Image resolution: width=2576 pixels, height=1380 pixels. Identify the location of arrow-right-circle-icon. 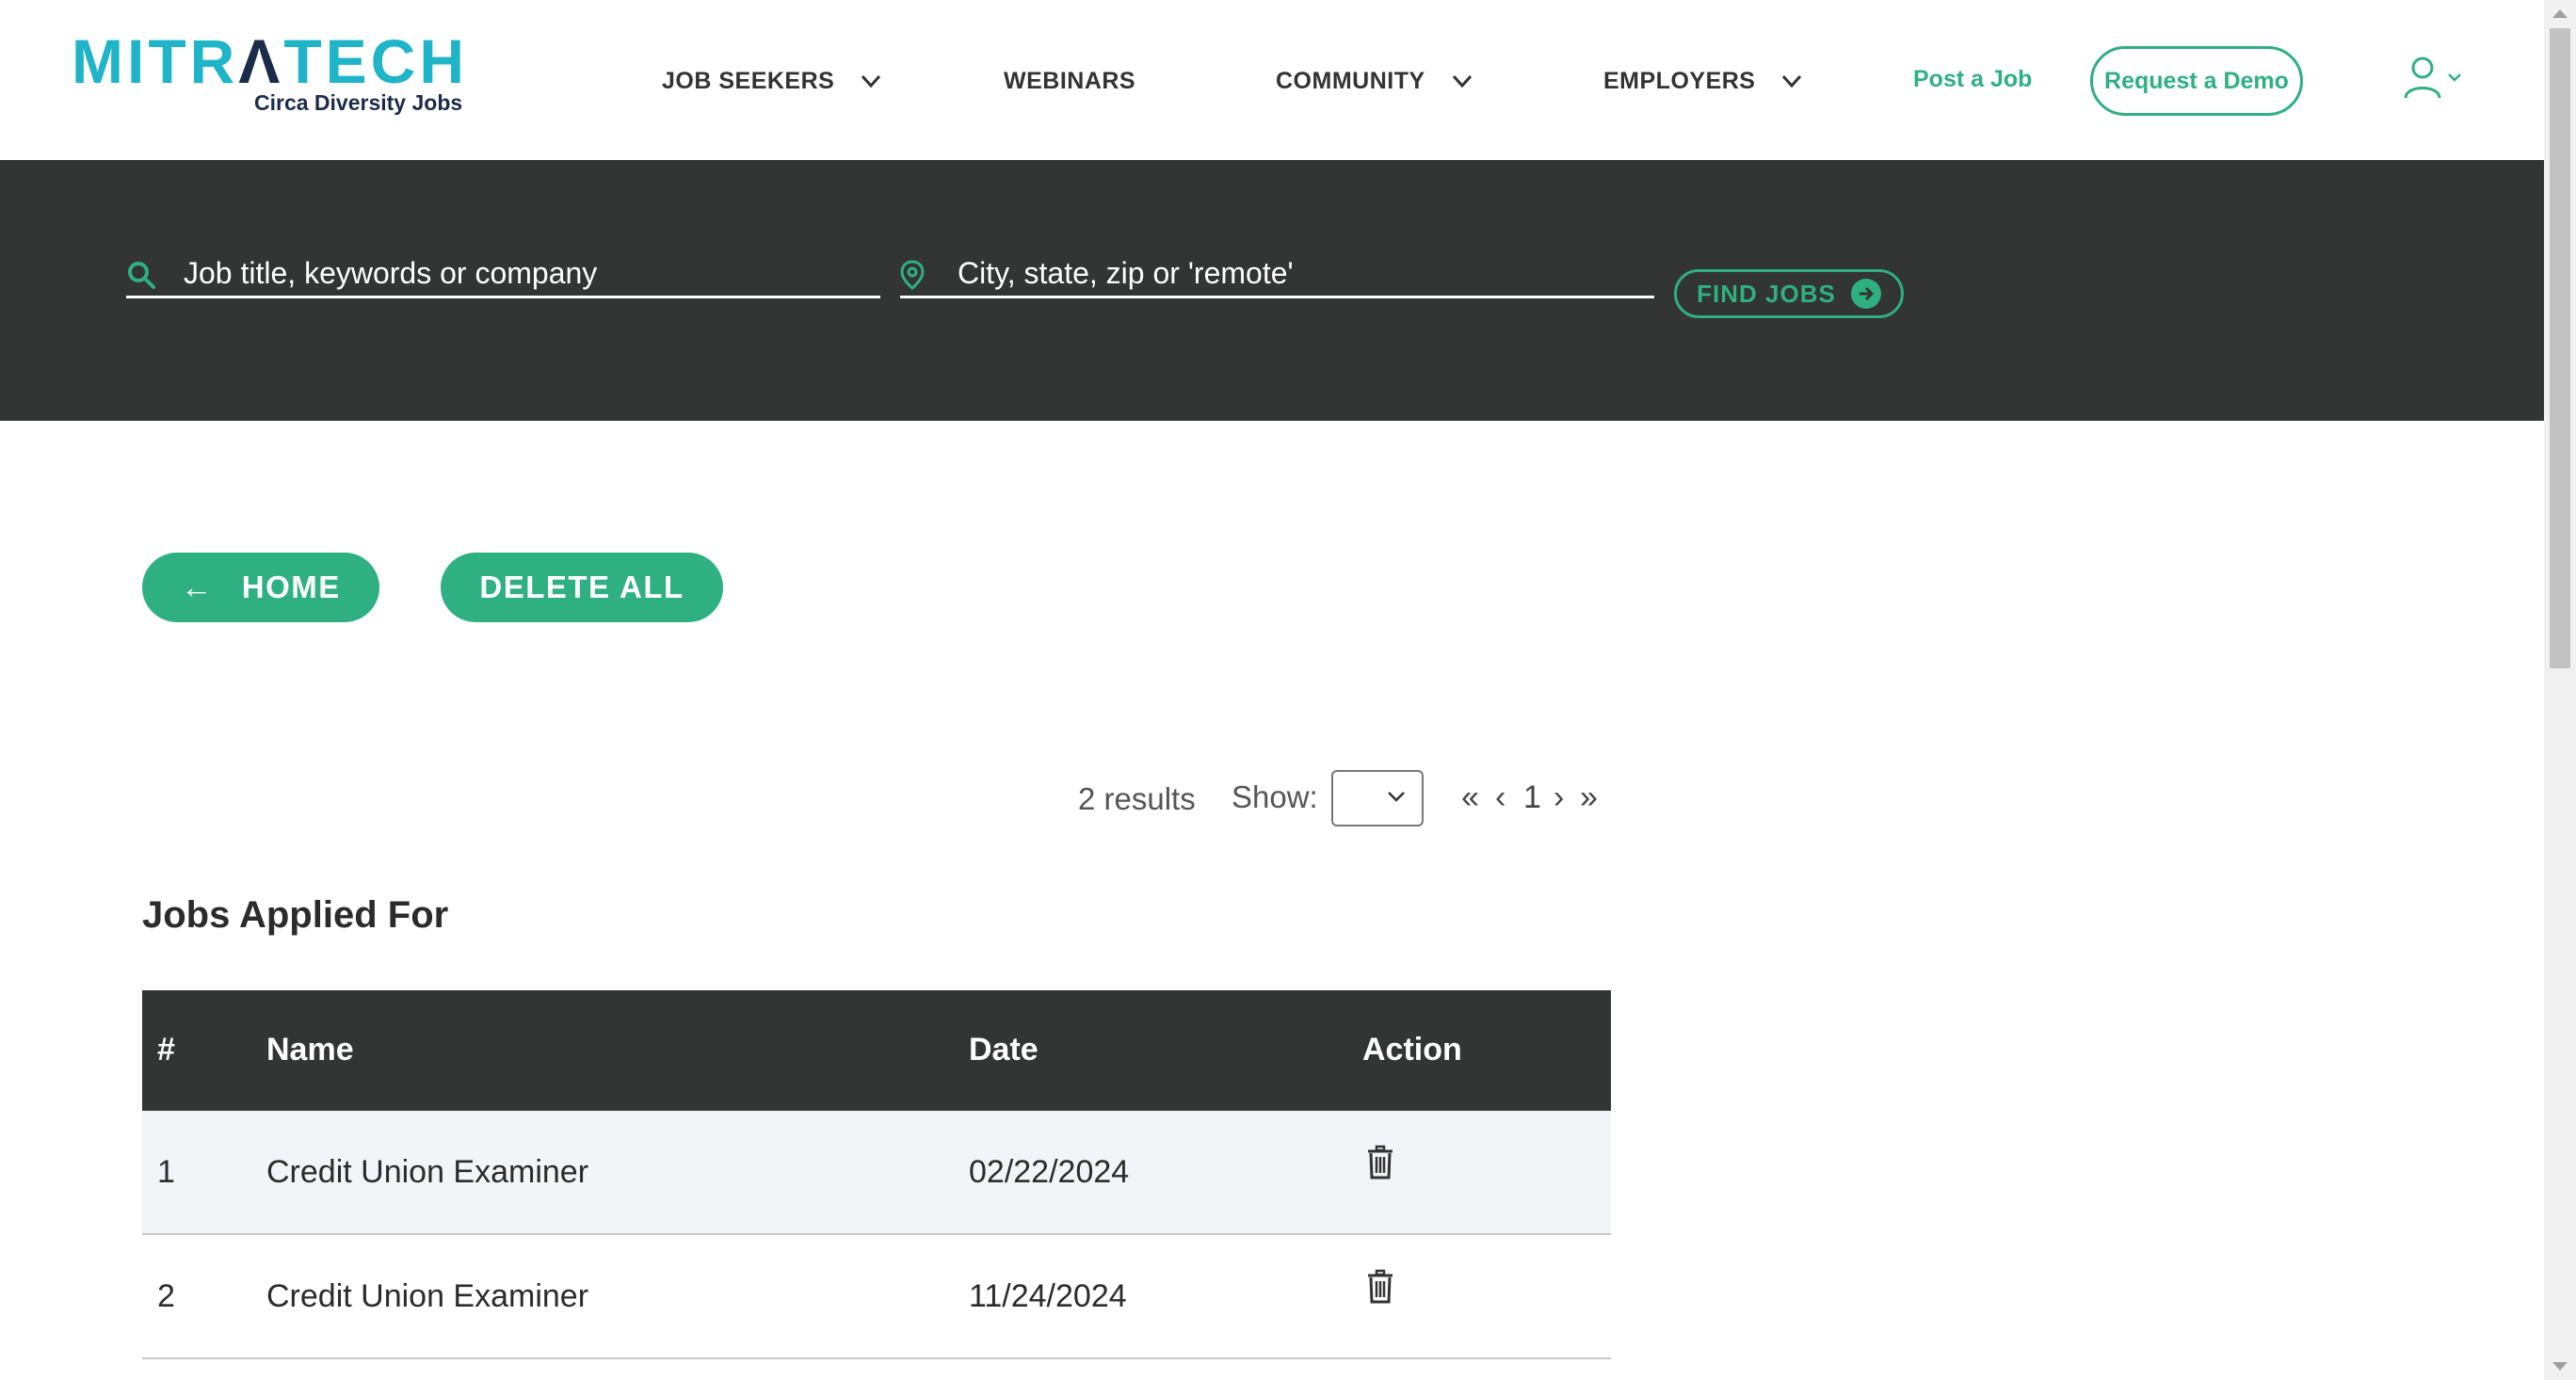
(1865, 294).